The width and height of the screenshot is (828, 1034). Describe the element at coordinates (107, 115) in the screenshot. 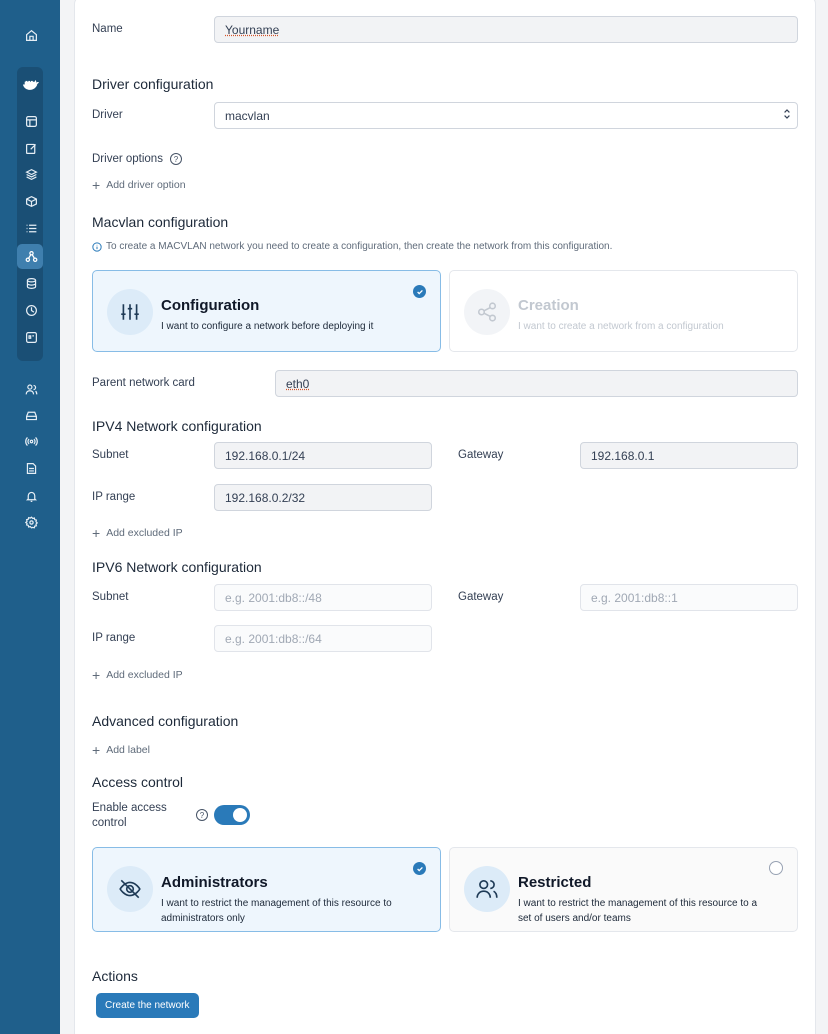

I see `driver-label: Driver` at that location.